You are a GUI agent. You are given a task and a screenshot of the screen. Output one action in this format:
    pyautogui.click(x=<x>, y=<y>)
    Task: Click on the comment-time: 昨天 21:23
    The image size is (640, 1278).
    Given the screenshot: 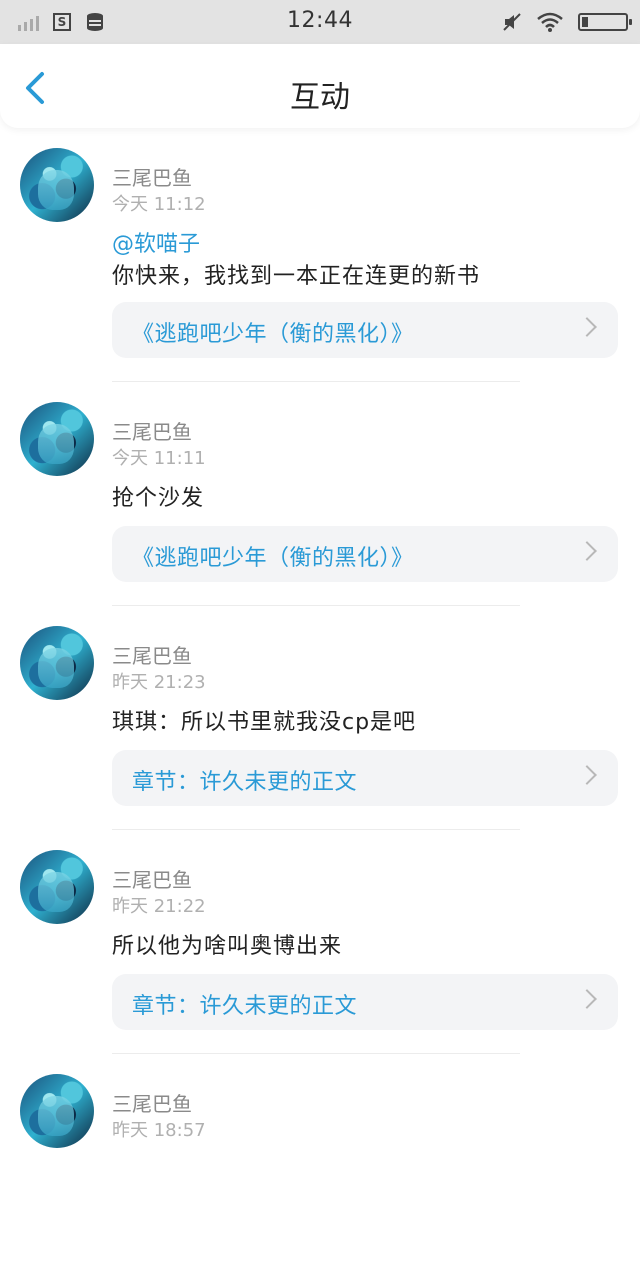 What is the action you would take?
    pyautogui.click(x=159, y=682)
    